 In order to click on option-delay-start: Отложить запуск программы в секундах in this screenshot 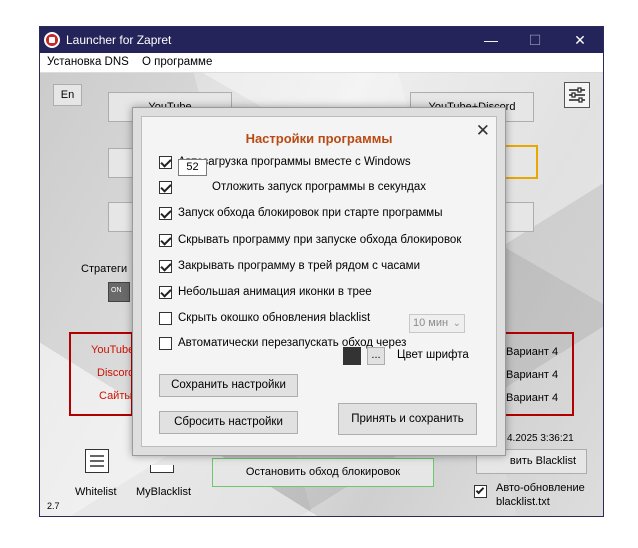, I will do `click(309, 188)`.